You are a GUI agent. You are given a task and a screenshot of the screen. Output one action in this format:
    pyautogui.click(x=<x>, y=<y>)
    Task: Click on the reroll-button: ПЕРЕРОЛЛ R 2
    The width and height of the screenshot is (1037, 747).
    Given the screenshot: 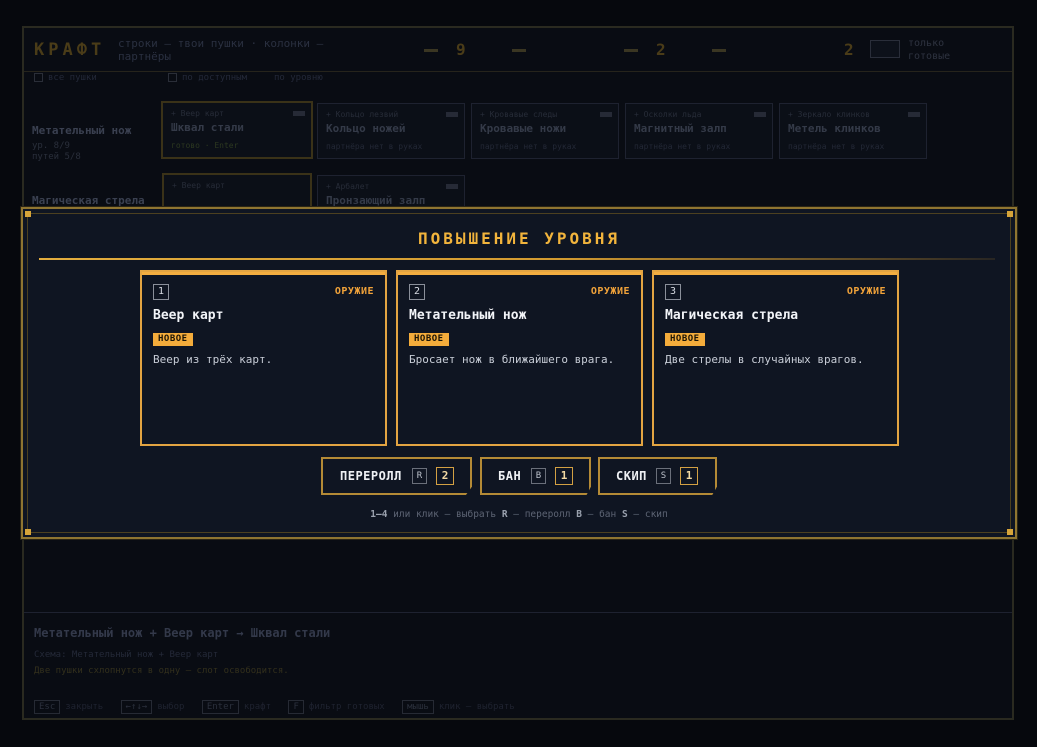 What is the action you would take?
    pyautogui.click(x=396, y=476)
    